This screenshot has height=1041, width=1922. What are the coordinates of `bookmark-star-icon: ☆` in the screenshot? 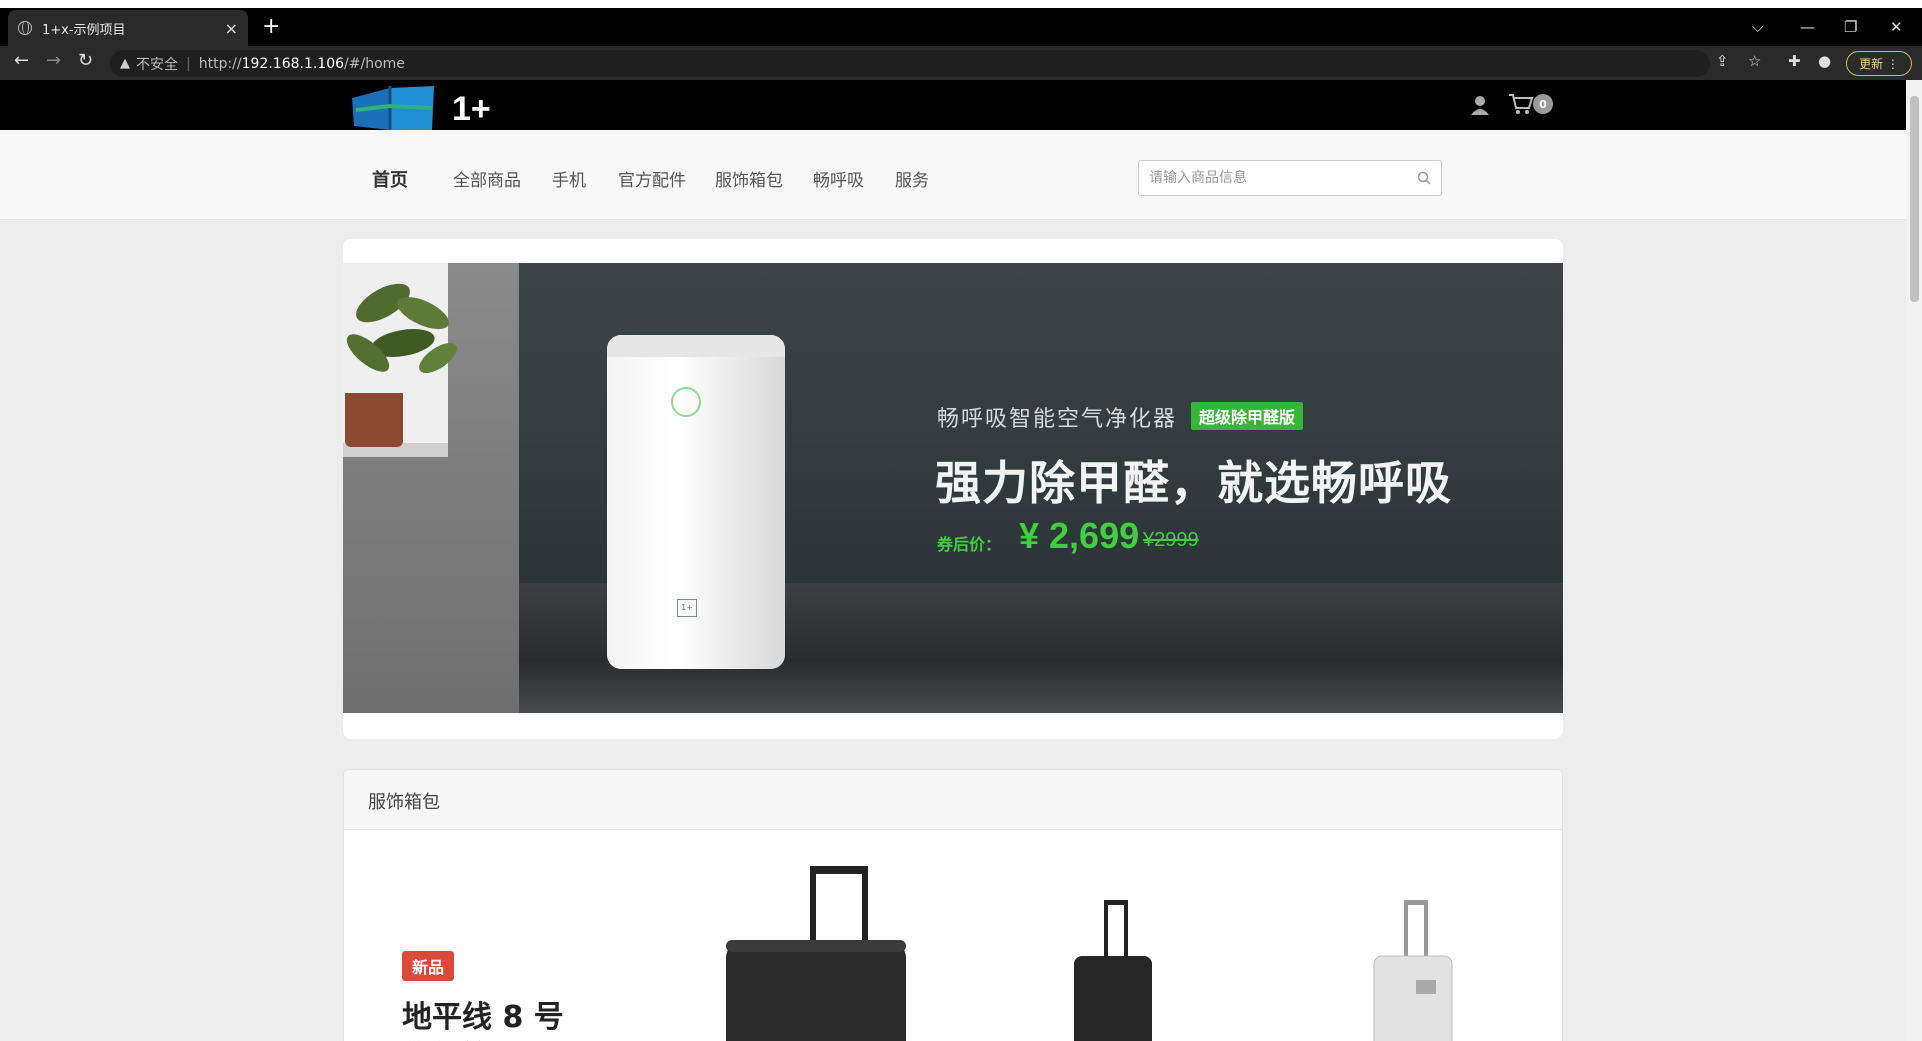 It's located at (1754, 61).